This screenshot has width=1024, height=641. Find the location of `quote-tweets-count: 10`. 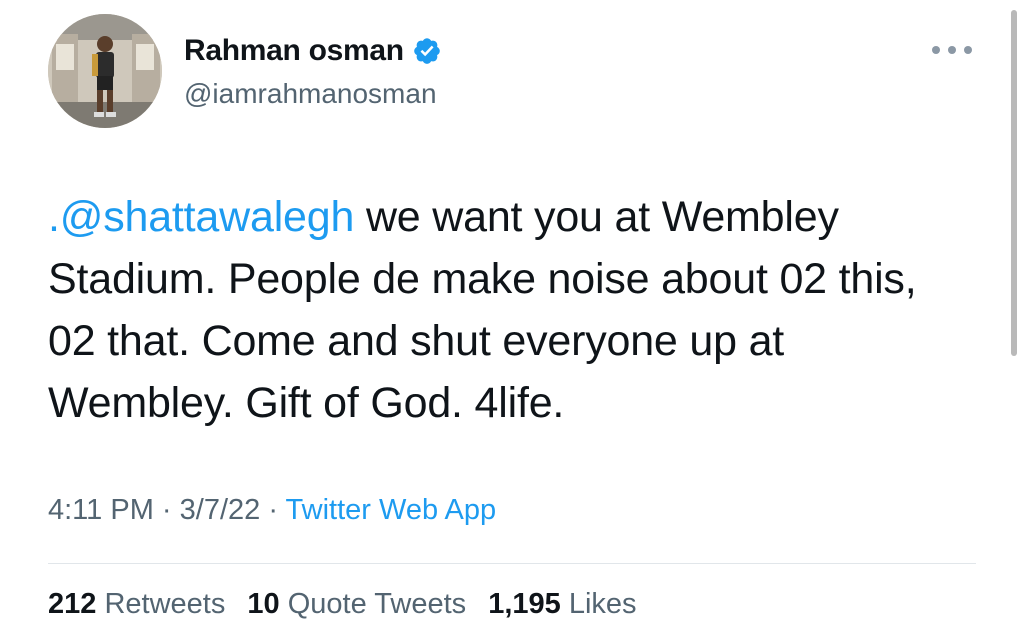

quote-tweets-count: 10 is located at coordinates (263, 604).